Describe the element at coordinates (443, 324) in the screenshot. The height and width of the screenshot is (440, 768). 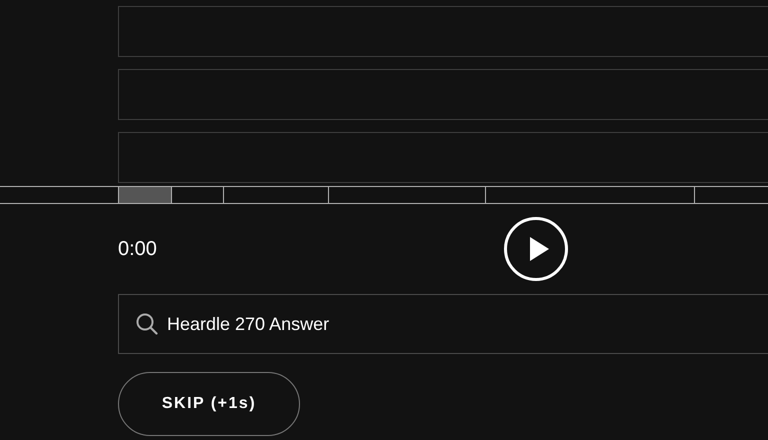
I see `search-field: Heardle 270 Answer` at that location.